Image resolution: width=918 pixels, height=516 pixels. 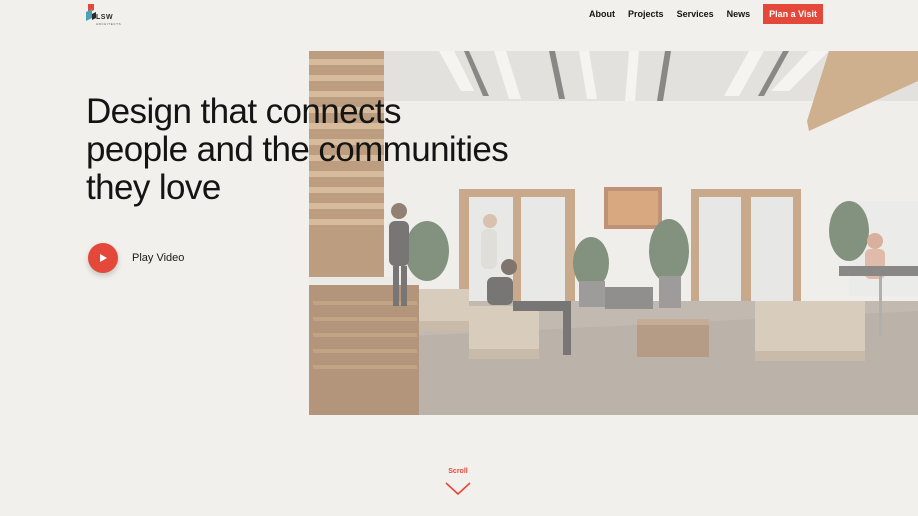 I want to click on scroll-indicator: Scroll, so click(x=458, y=482).